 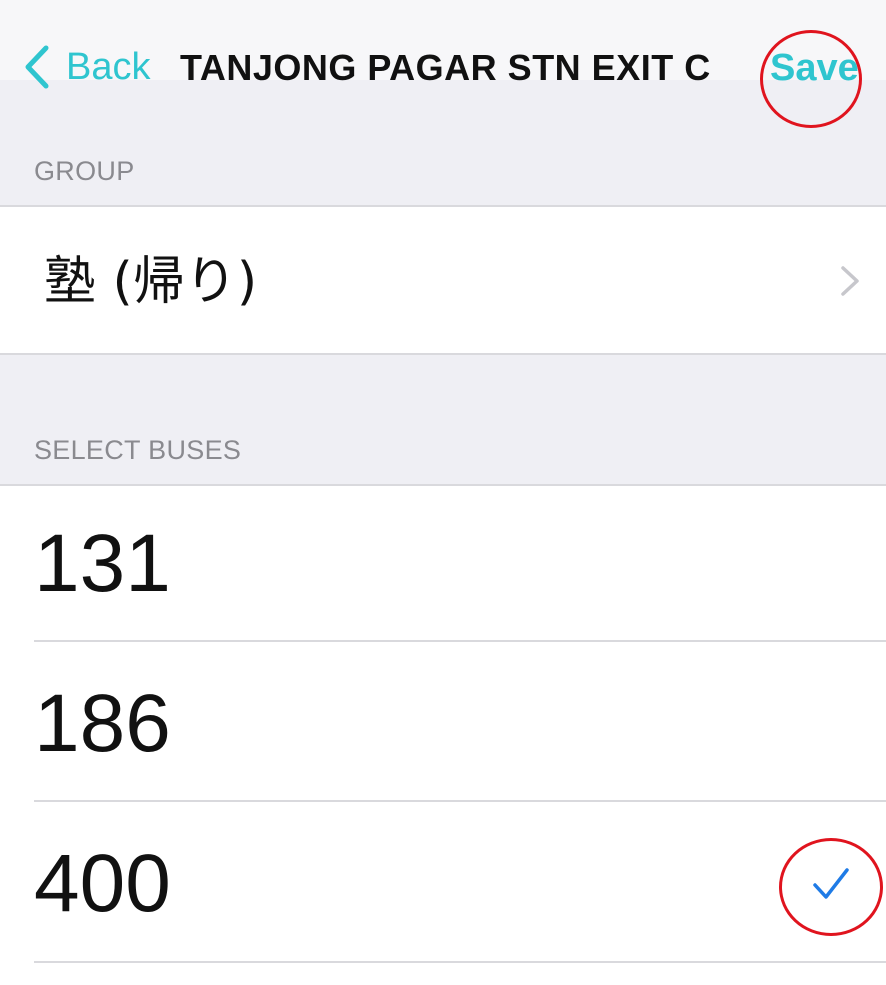 I want to click on chevron-left-icon, so click(x=37, y=67).